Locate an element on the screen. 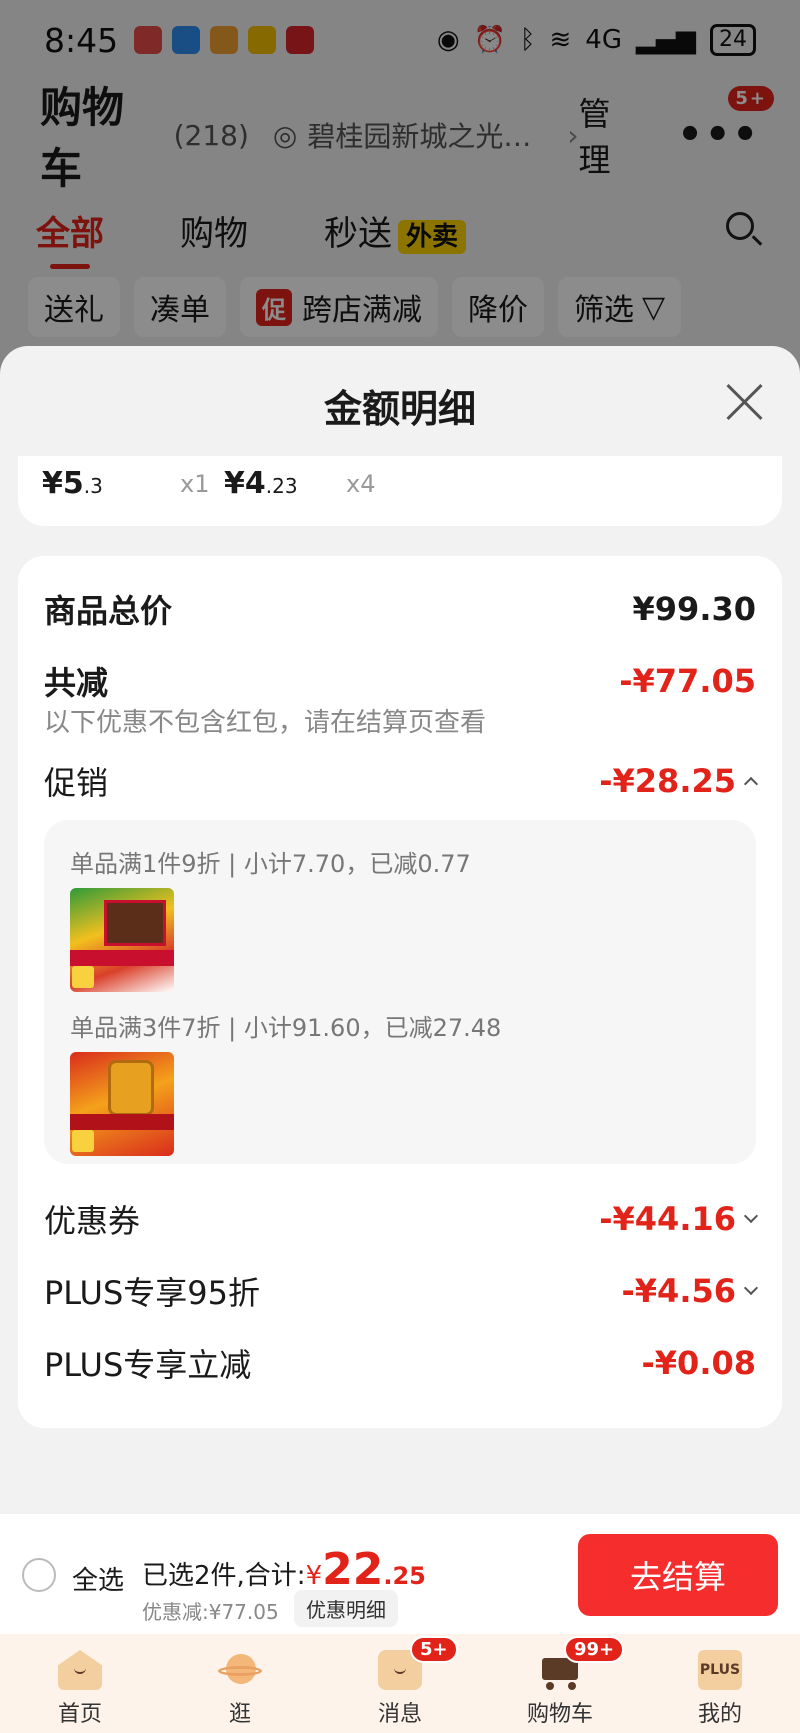 The height and width of the screenshot is (1733, 800). nav-label: 我的 is located at coordinates (719, 1714).